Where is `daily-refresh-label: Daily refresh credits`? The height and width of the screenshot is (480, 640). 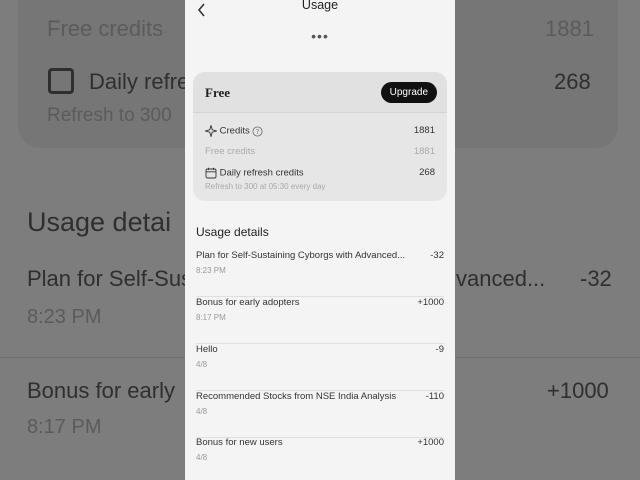
daily-refresh-label: Daily refresh credits is located at coordinates (261, 173).